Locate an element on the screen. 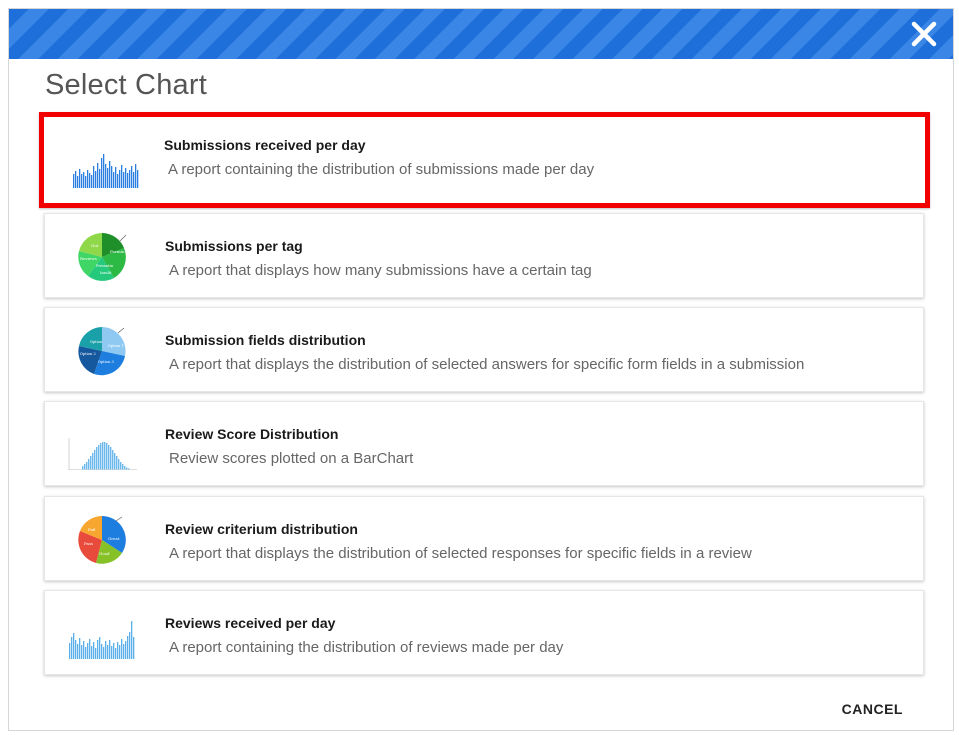 This screenshot has width=959, height=735. pie-label: Reviews is located at coordinates (88, 258).